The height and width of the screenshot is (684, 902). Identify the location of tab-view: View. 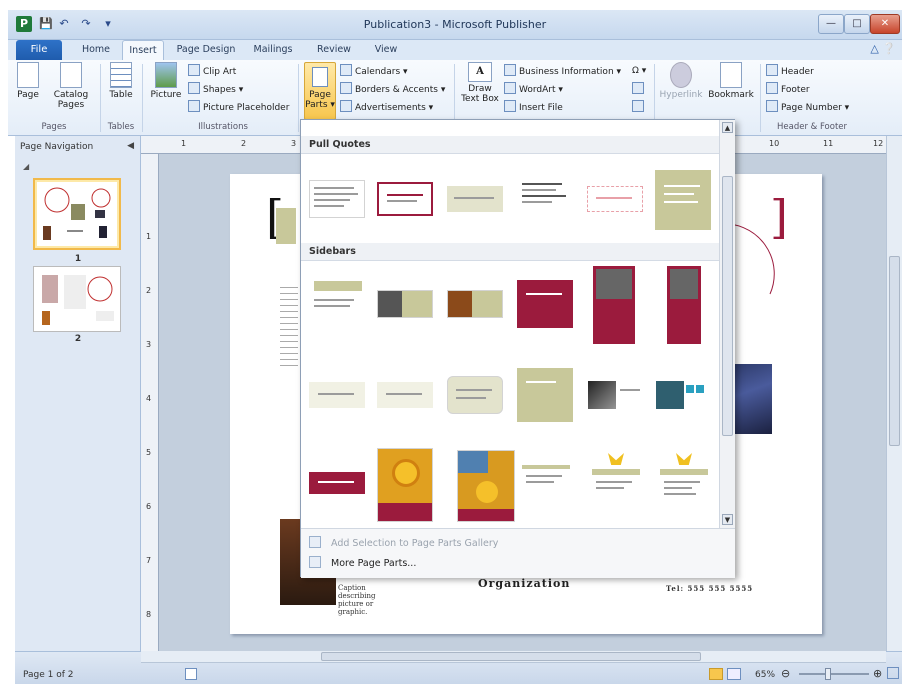
(386, 50).